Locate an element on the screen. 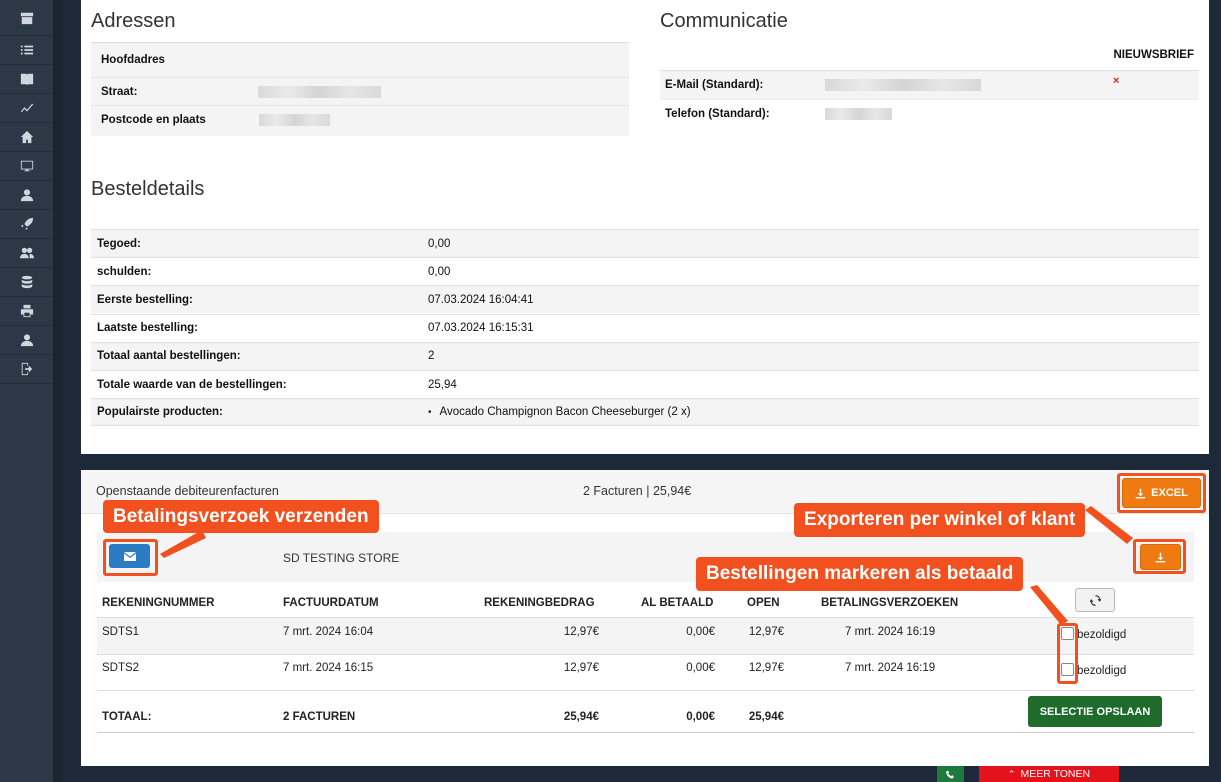 Image resolution: width=1221 pixels, height=782 pixels. sidebar-item-home is located at coordinates (26, 137).